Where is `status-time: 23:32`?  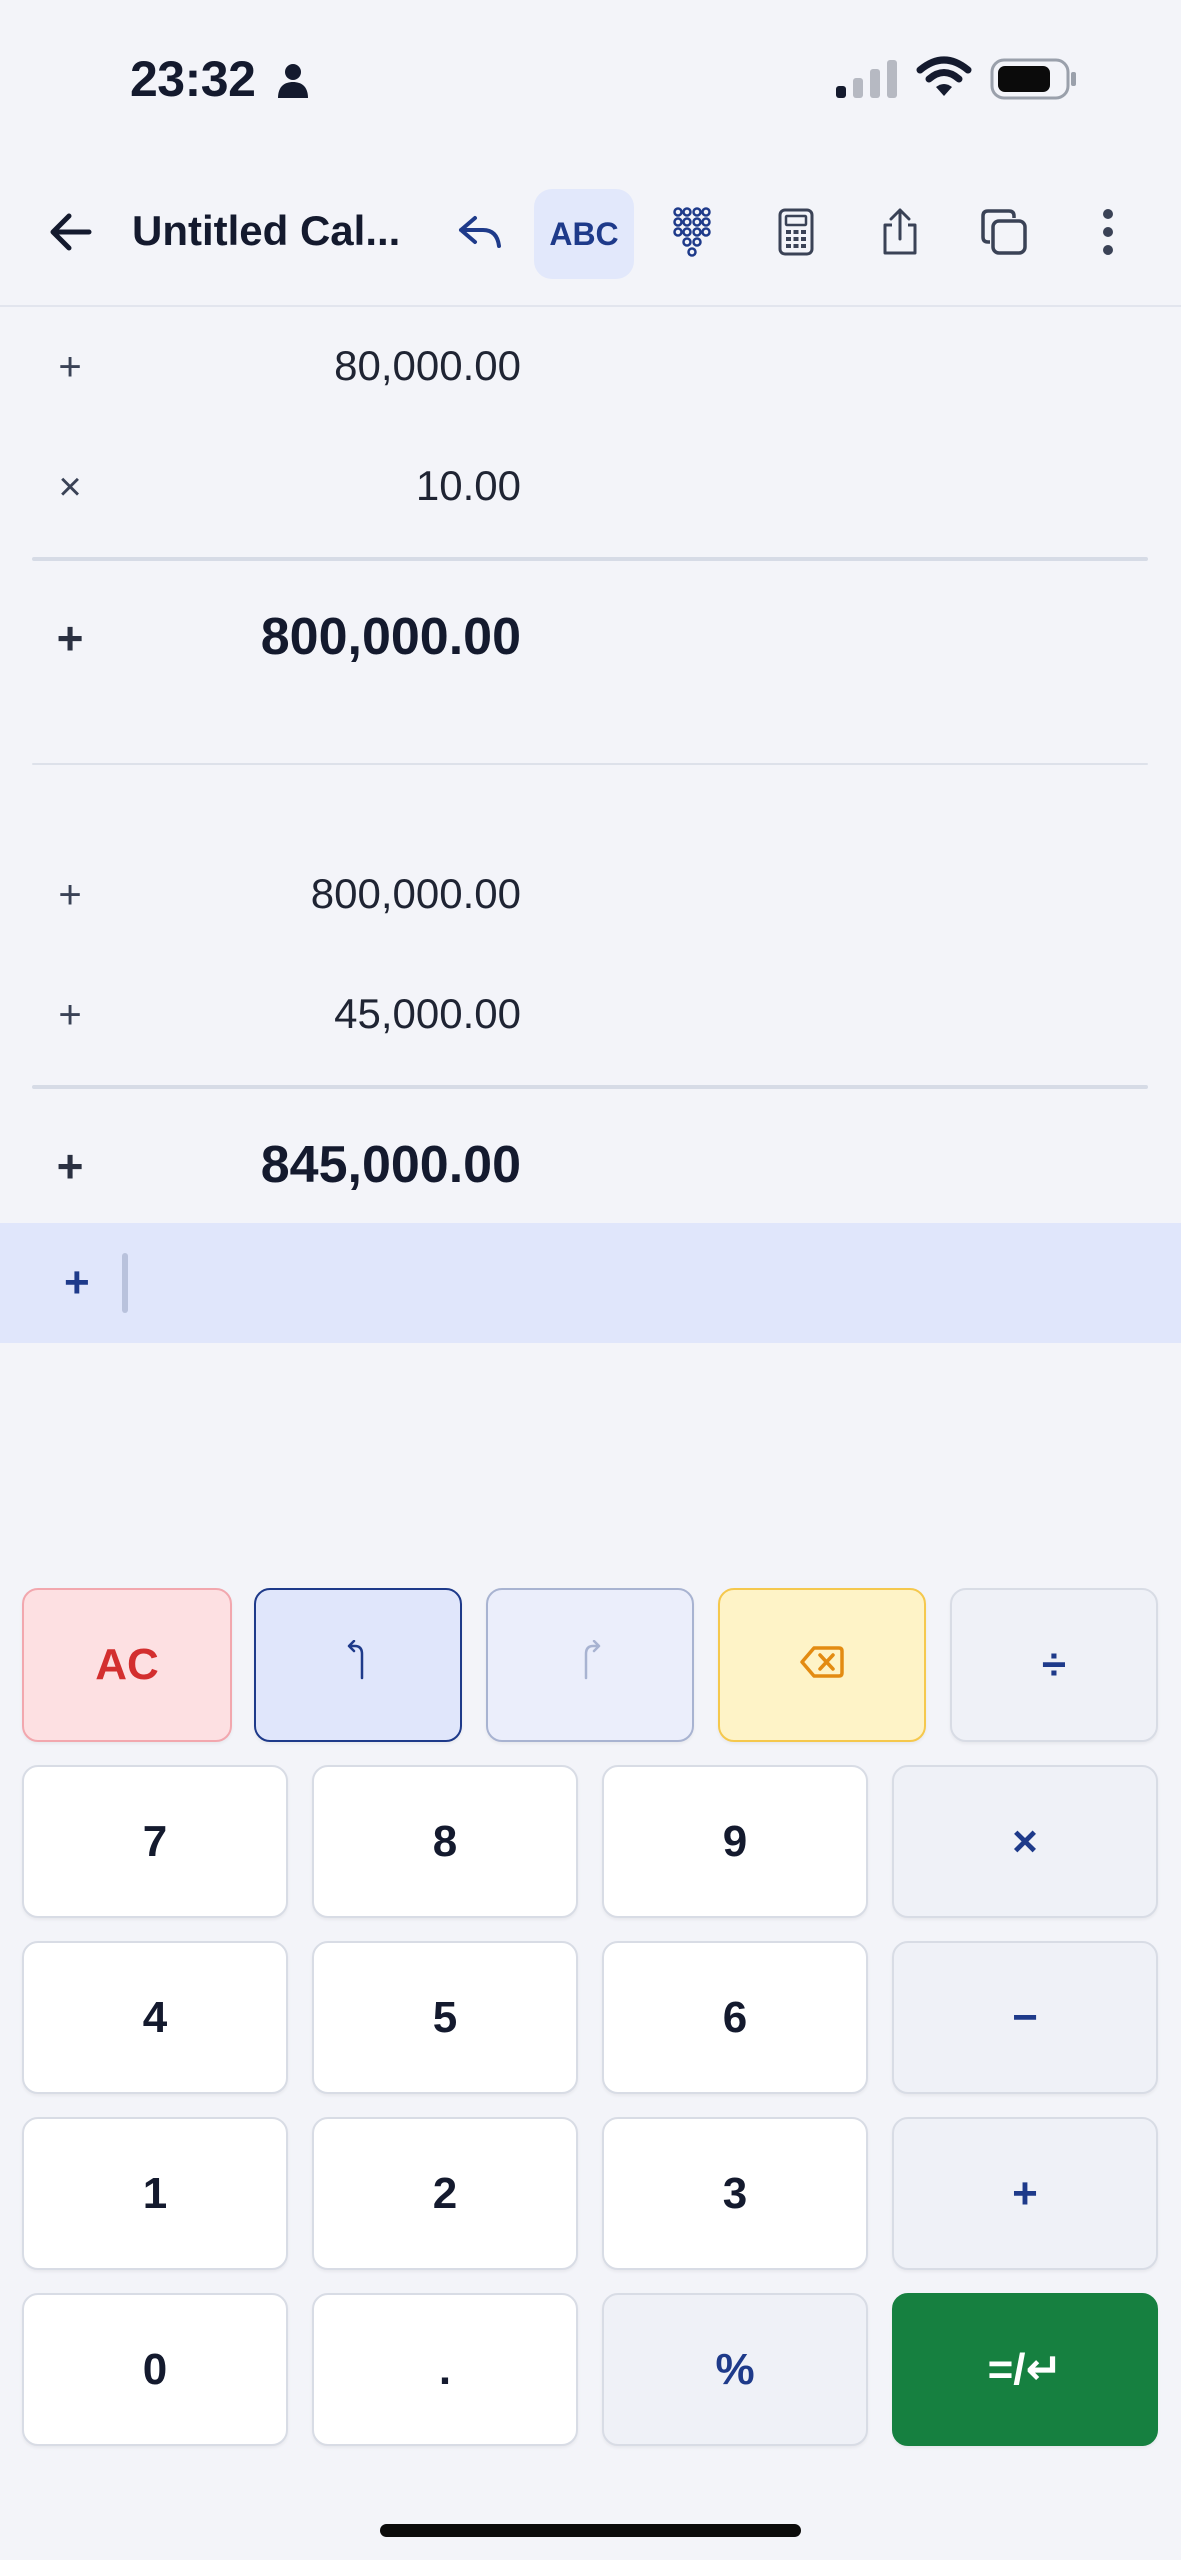 status-time: 23:32 is located at coordinates (193, 79).